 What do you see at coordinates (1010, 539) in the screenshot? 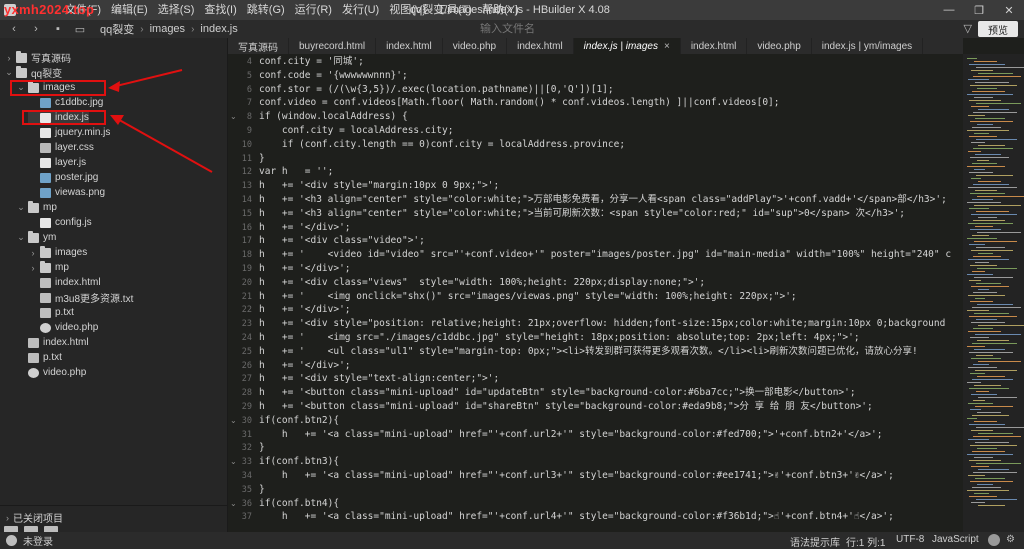
I see `notification-icon: ⚙` at bounding box center [1010, 539].